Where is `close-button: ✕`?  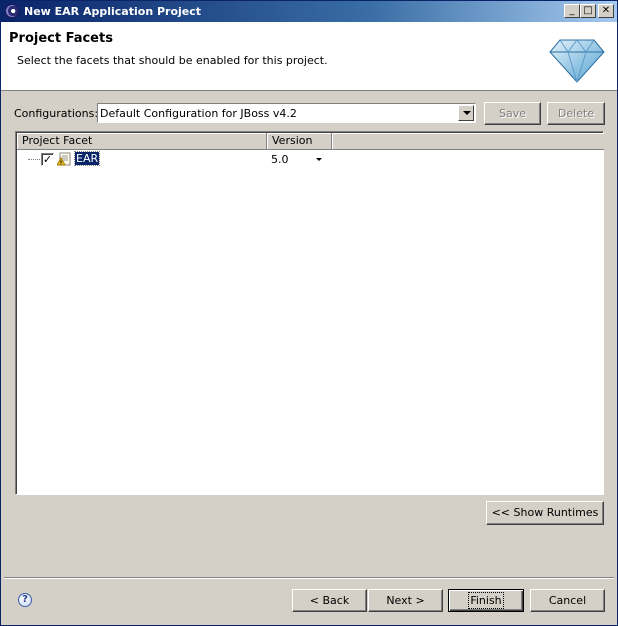 close-button: ✕ is located at coordinates (606, 11).